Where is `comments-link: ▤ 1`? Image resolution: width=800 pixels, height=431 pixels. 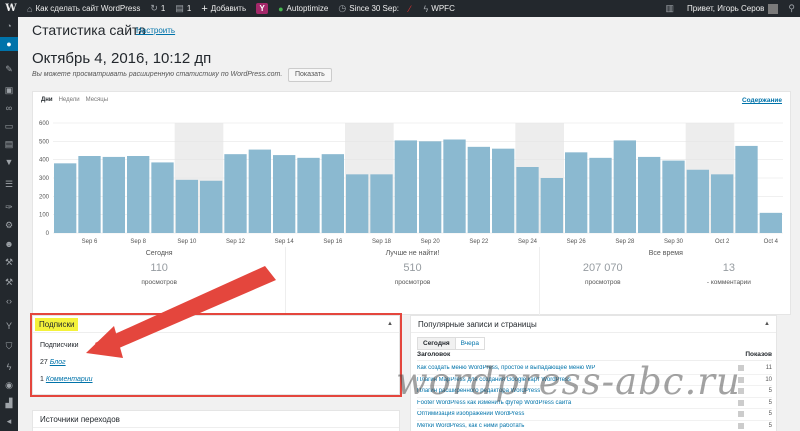
comments-link: ▤ 1 is located at coordinates (183, 8).